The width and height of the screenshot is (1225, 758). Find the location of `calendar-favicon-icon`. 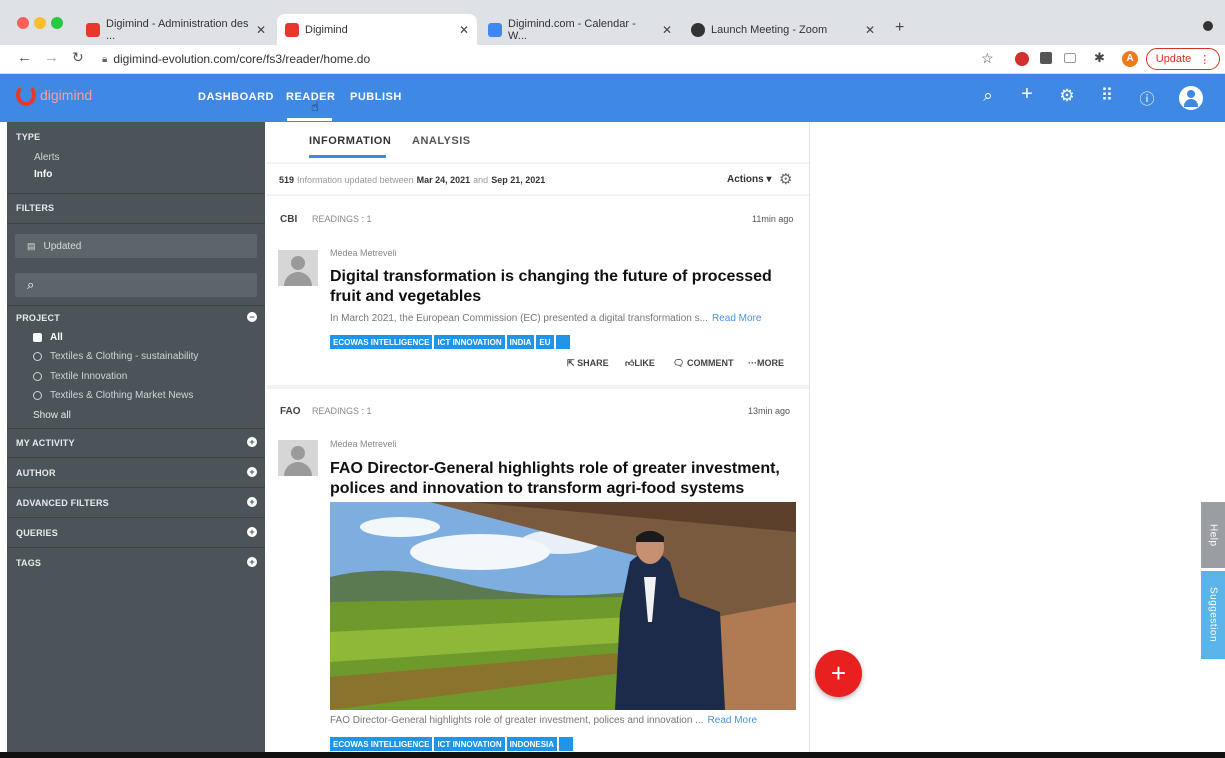

calendar-favicon-icon is located at coordinates (495, 29).